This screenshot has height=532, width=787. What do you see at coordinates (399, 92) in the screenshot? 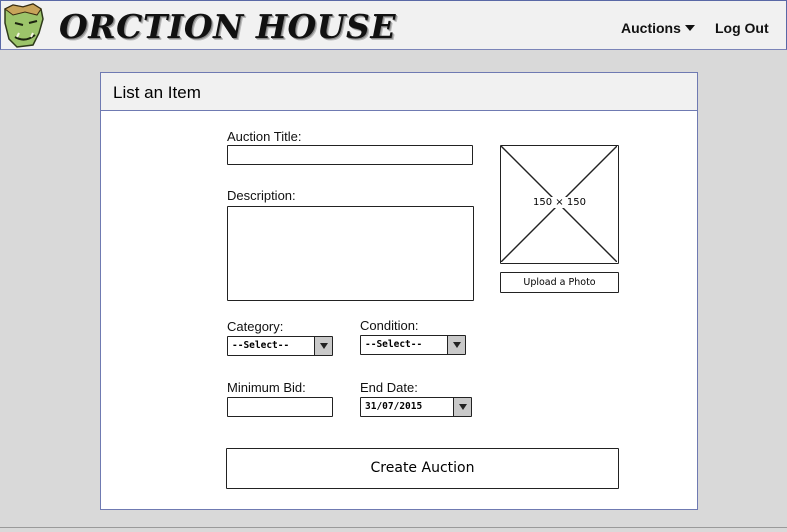
I see `panel-title: List an Item` at bounding box center [399, 92].